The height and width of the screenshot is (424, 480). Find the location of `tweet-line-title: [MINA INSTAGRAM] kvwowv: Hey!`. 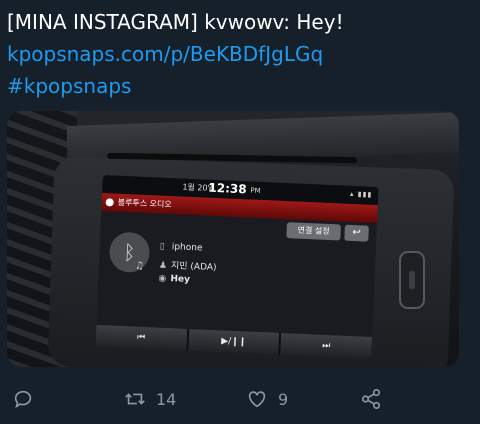

tweet-line-title: [MINA INSTAGRAM] kvwowv: Hey! is located at coordinates (175, 22).